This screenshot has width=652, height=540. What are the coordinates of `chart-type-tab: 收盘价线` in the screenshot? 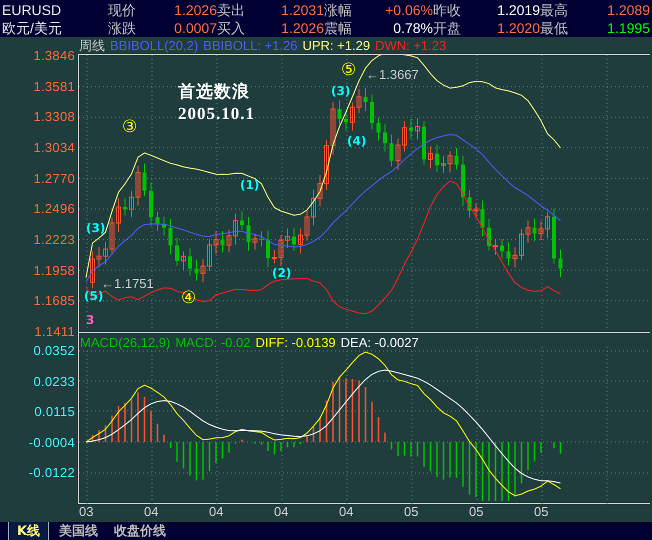 It's located at (140, 531).